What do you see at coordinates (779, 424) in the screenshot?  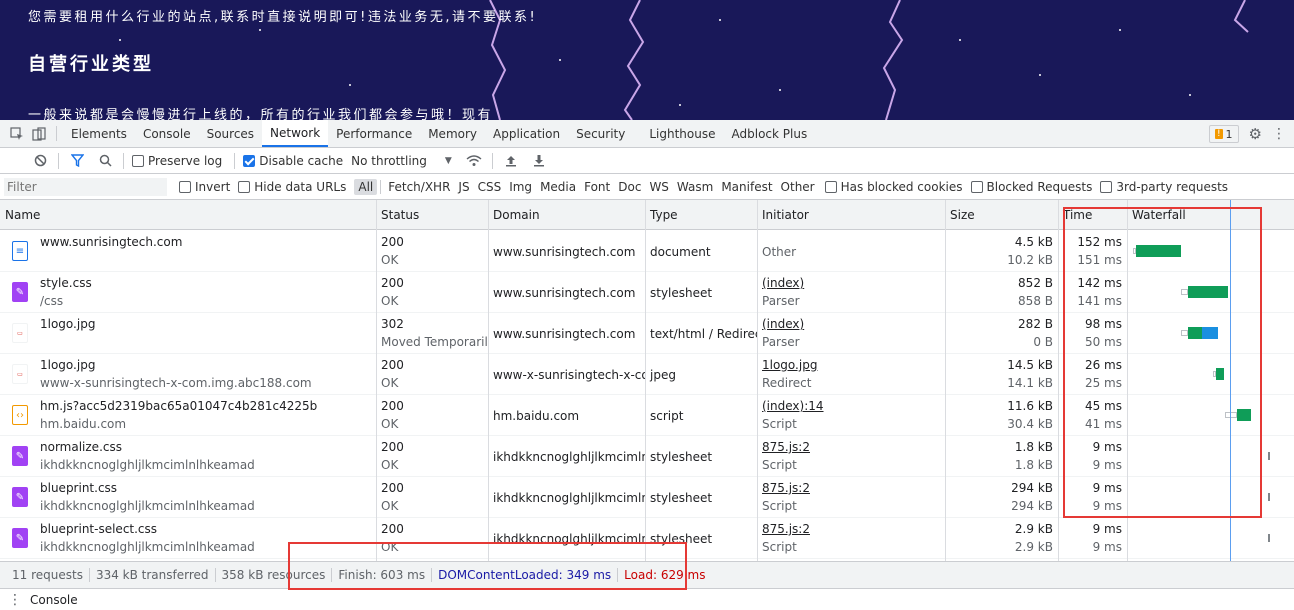 I see `initiator-type: Script` at bounding box center [779, 424].